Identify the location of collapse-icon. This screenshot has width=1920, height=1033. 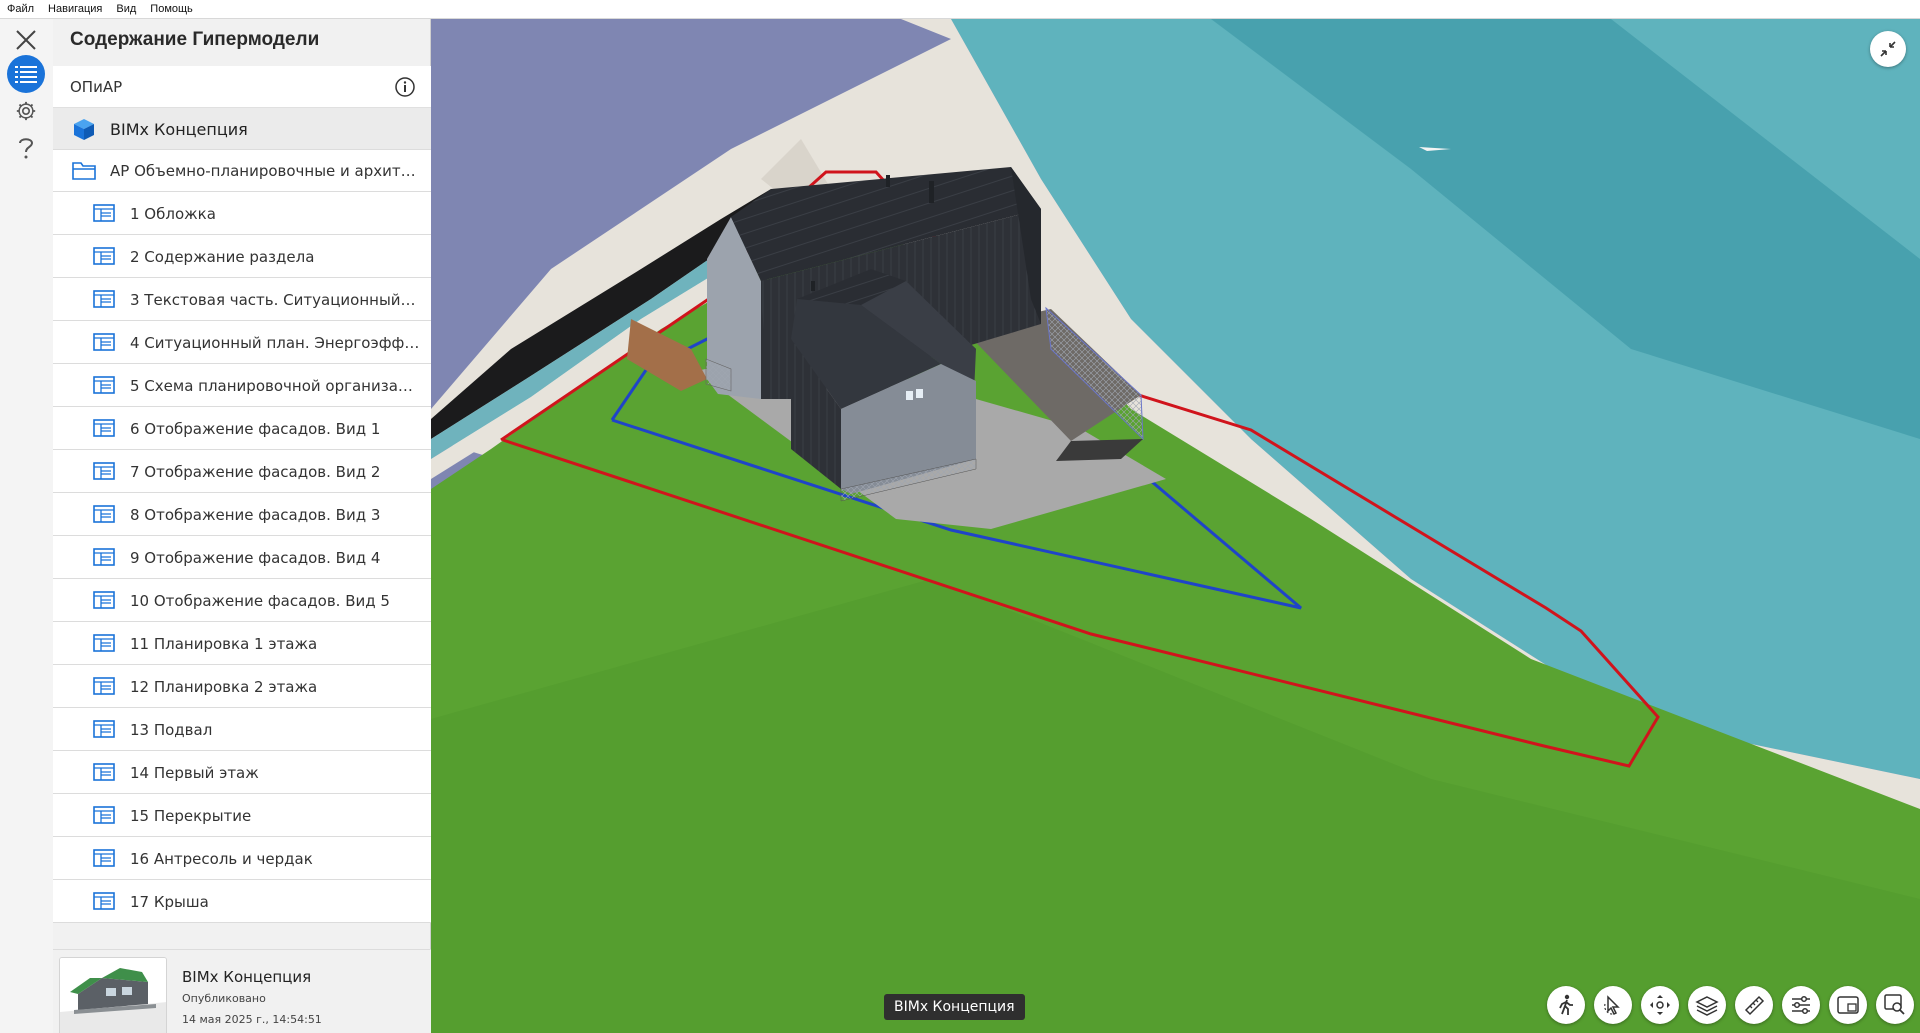
(1888, 49).